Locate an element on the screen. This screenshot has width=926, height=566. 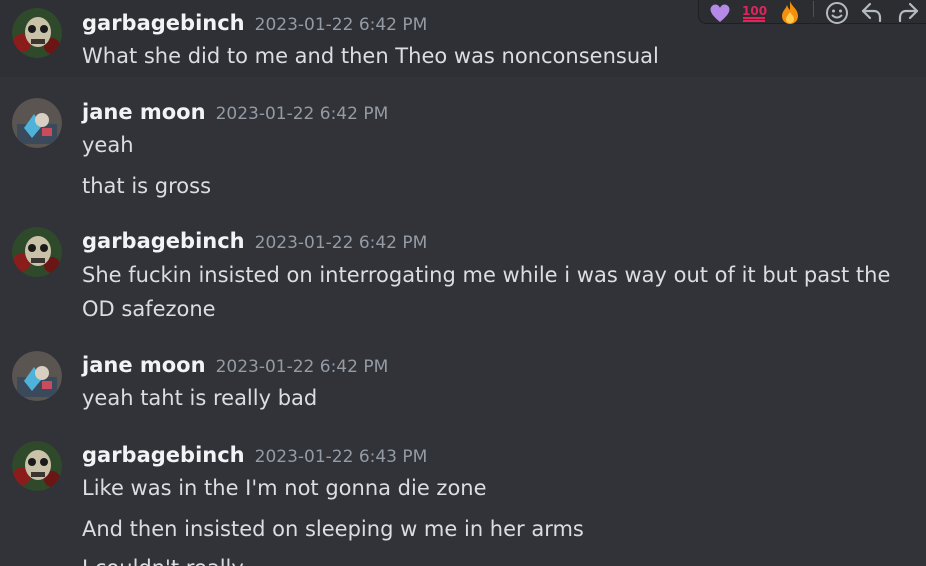
message-text: Like was in the I'm not gonna die zone is located at coordinates (284, 488).